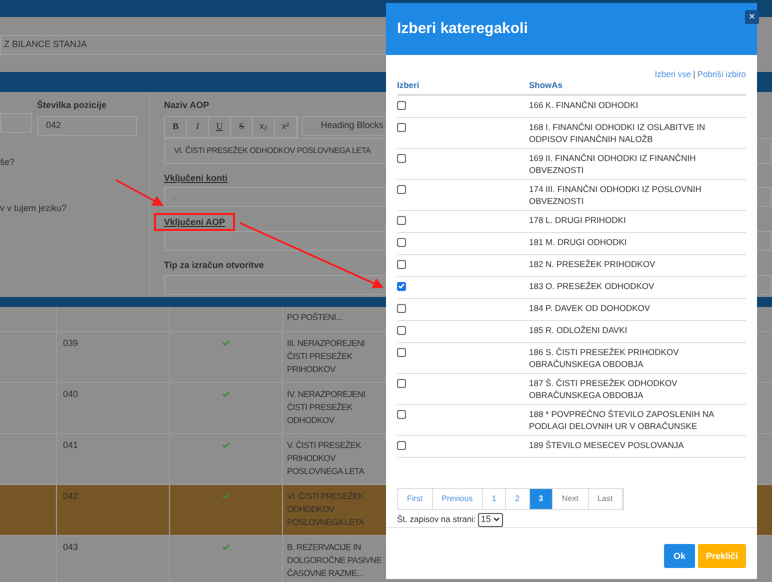 This screenshot has height=582, width=772. I want to click on field-label: Številka pozicije, so click(72, 105).